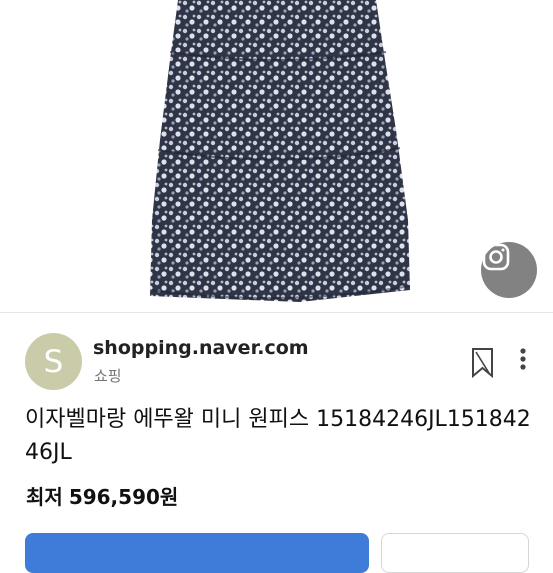  Describe the element at coordinates (123, 497) in the screenshot. I see `price-value: 596,590원` at that location.